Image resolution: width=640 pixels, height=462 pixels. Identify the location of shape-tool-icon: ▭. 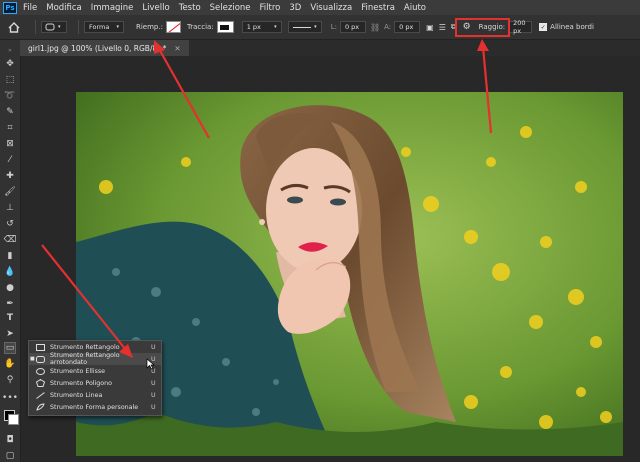
(10, 348).